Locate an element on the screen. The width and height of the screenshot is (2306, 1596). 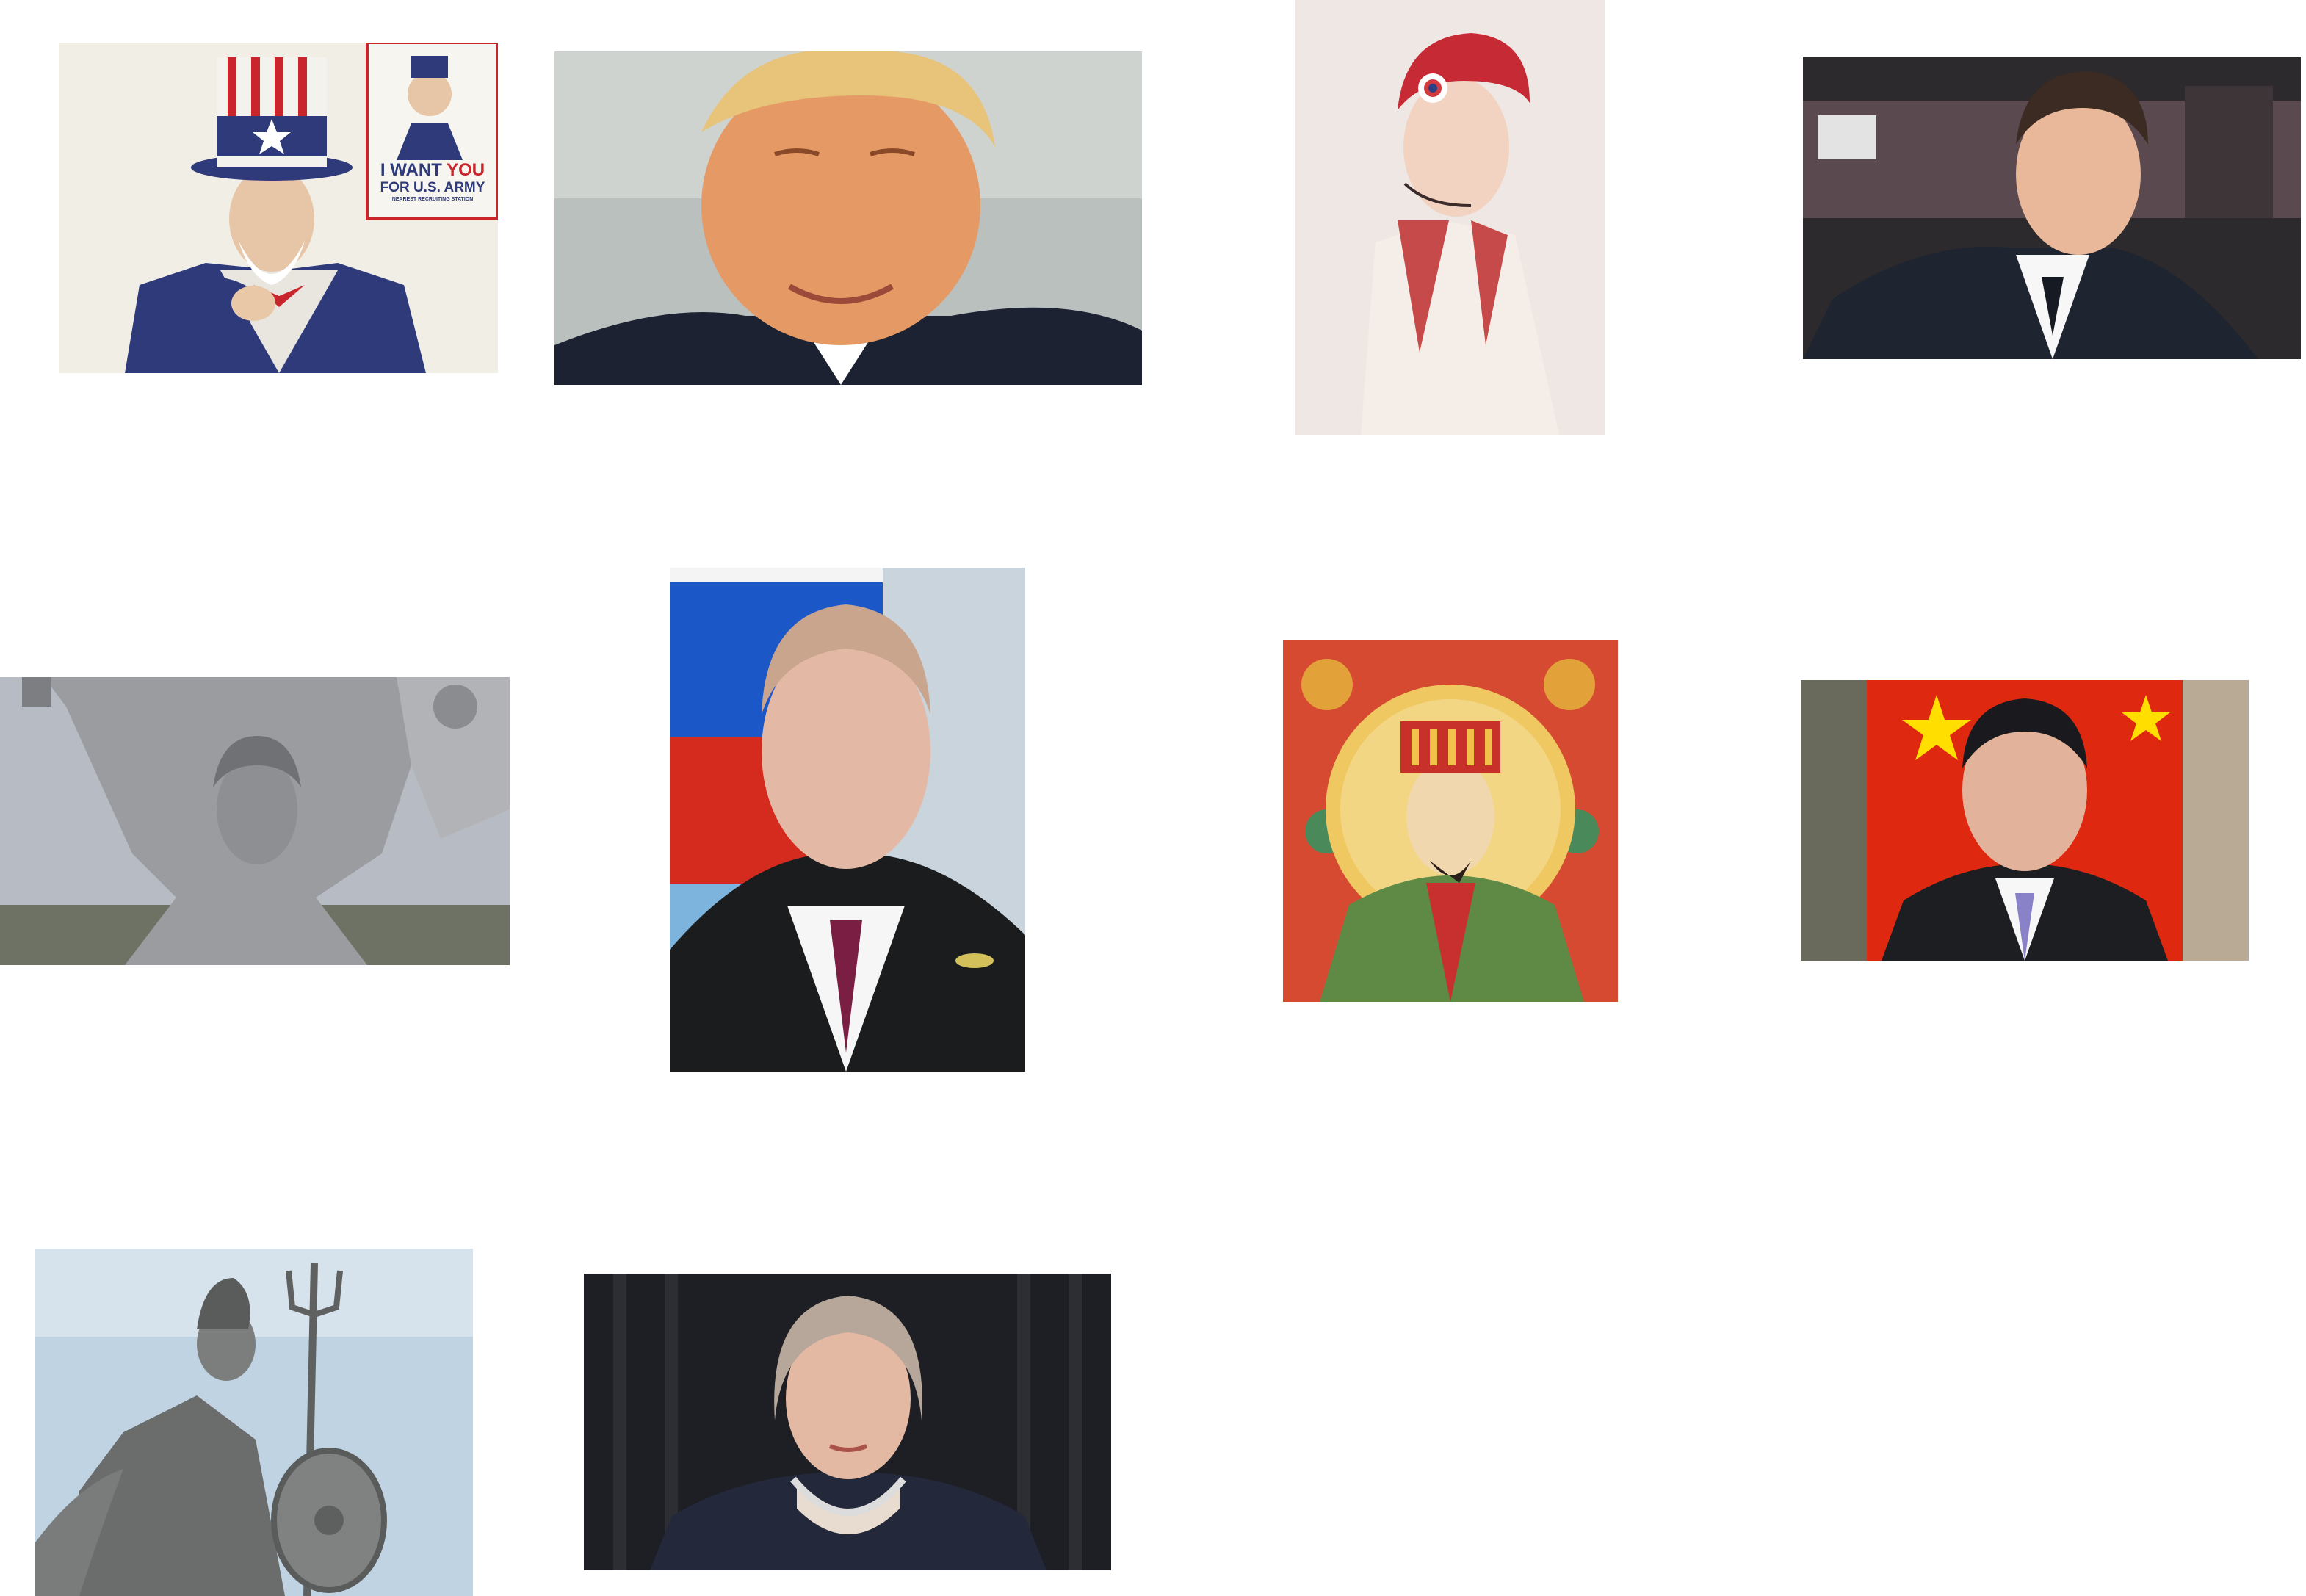
poster-line-1: I WANT YOU is located at coordinates (432, 170).